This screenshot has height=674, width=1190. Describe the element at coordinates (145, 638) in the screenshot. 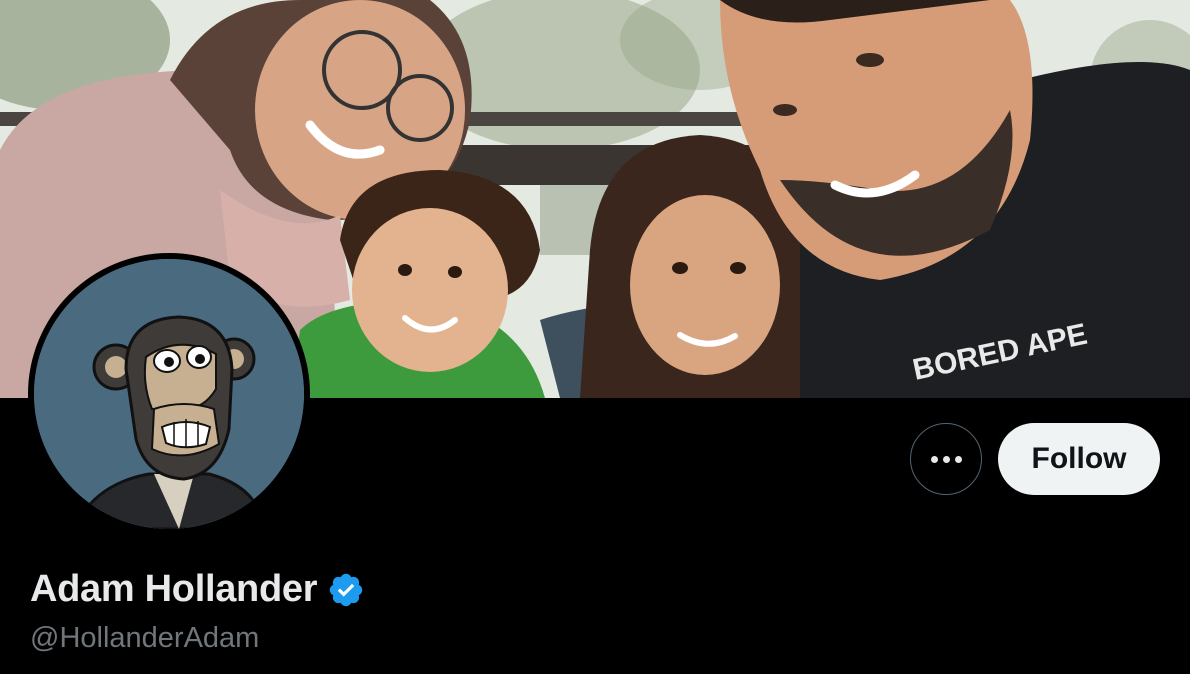

I see `profile-handle: @HollanderAdam` at that location.